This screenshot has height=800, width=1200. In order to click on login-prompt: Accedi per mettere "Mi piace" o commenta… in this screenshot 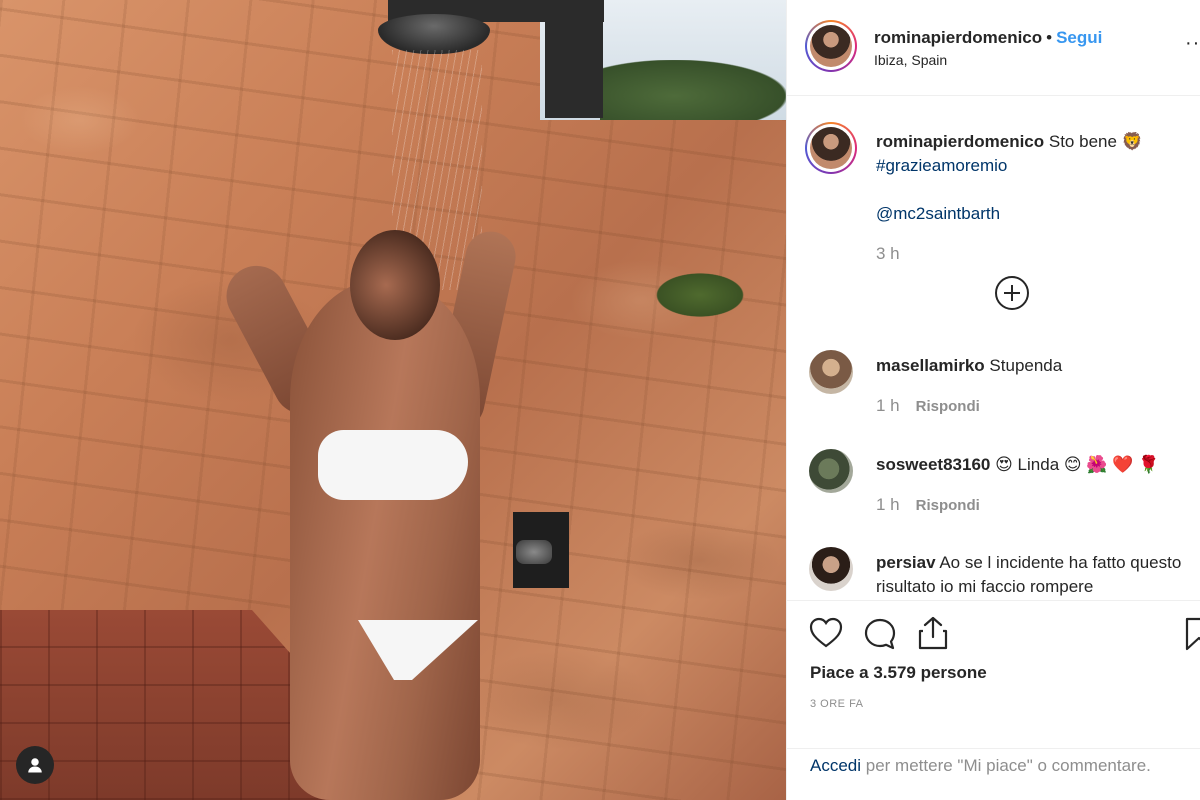, I will do `click(993, 774)`.